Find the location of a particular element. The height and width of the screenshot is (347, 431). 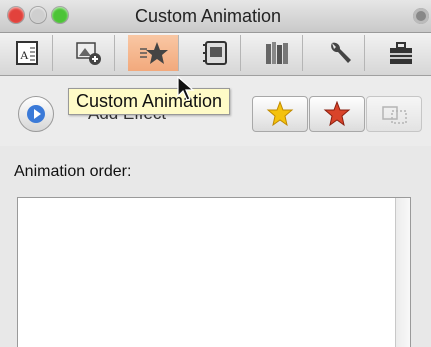

custom-animation-button is located at coordinates (153, 53).